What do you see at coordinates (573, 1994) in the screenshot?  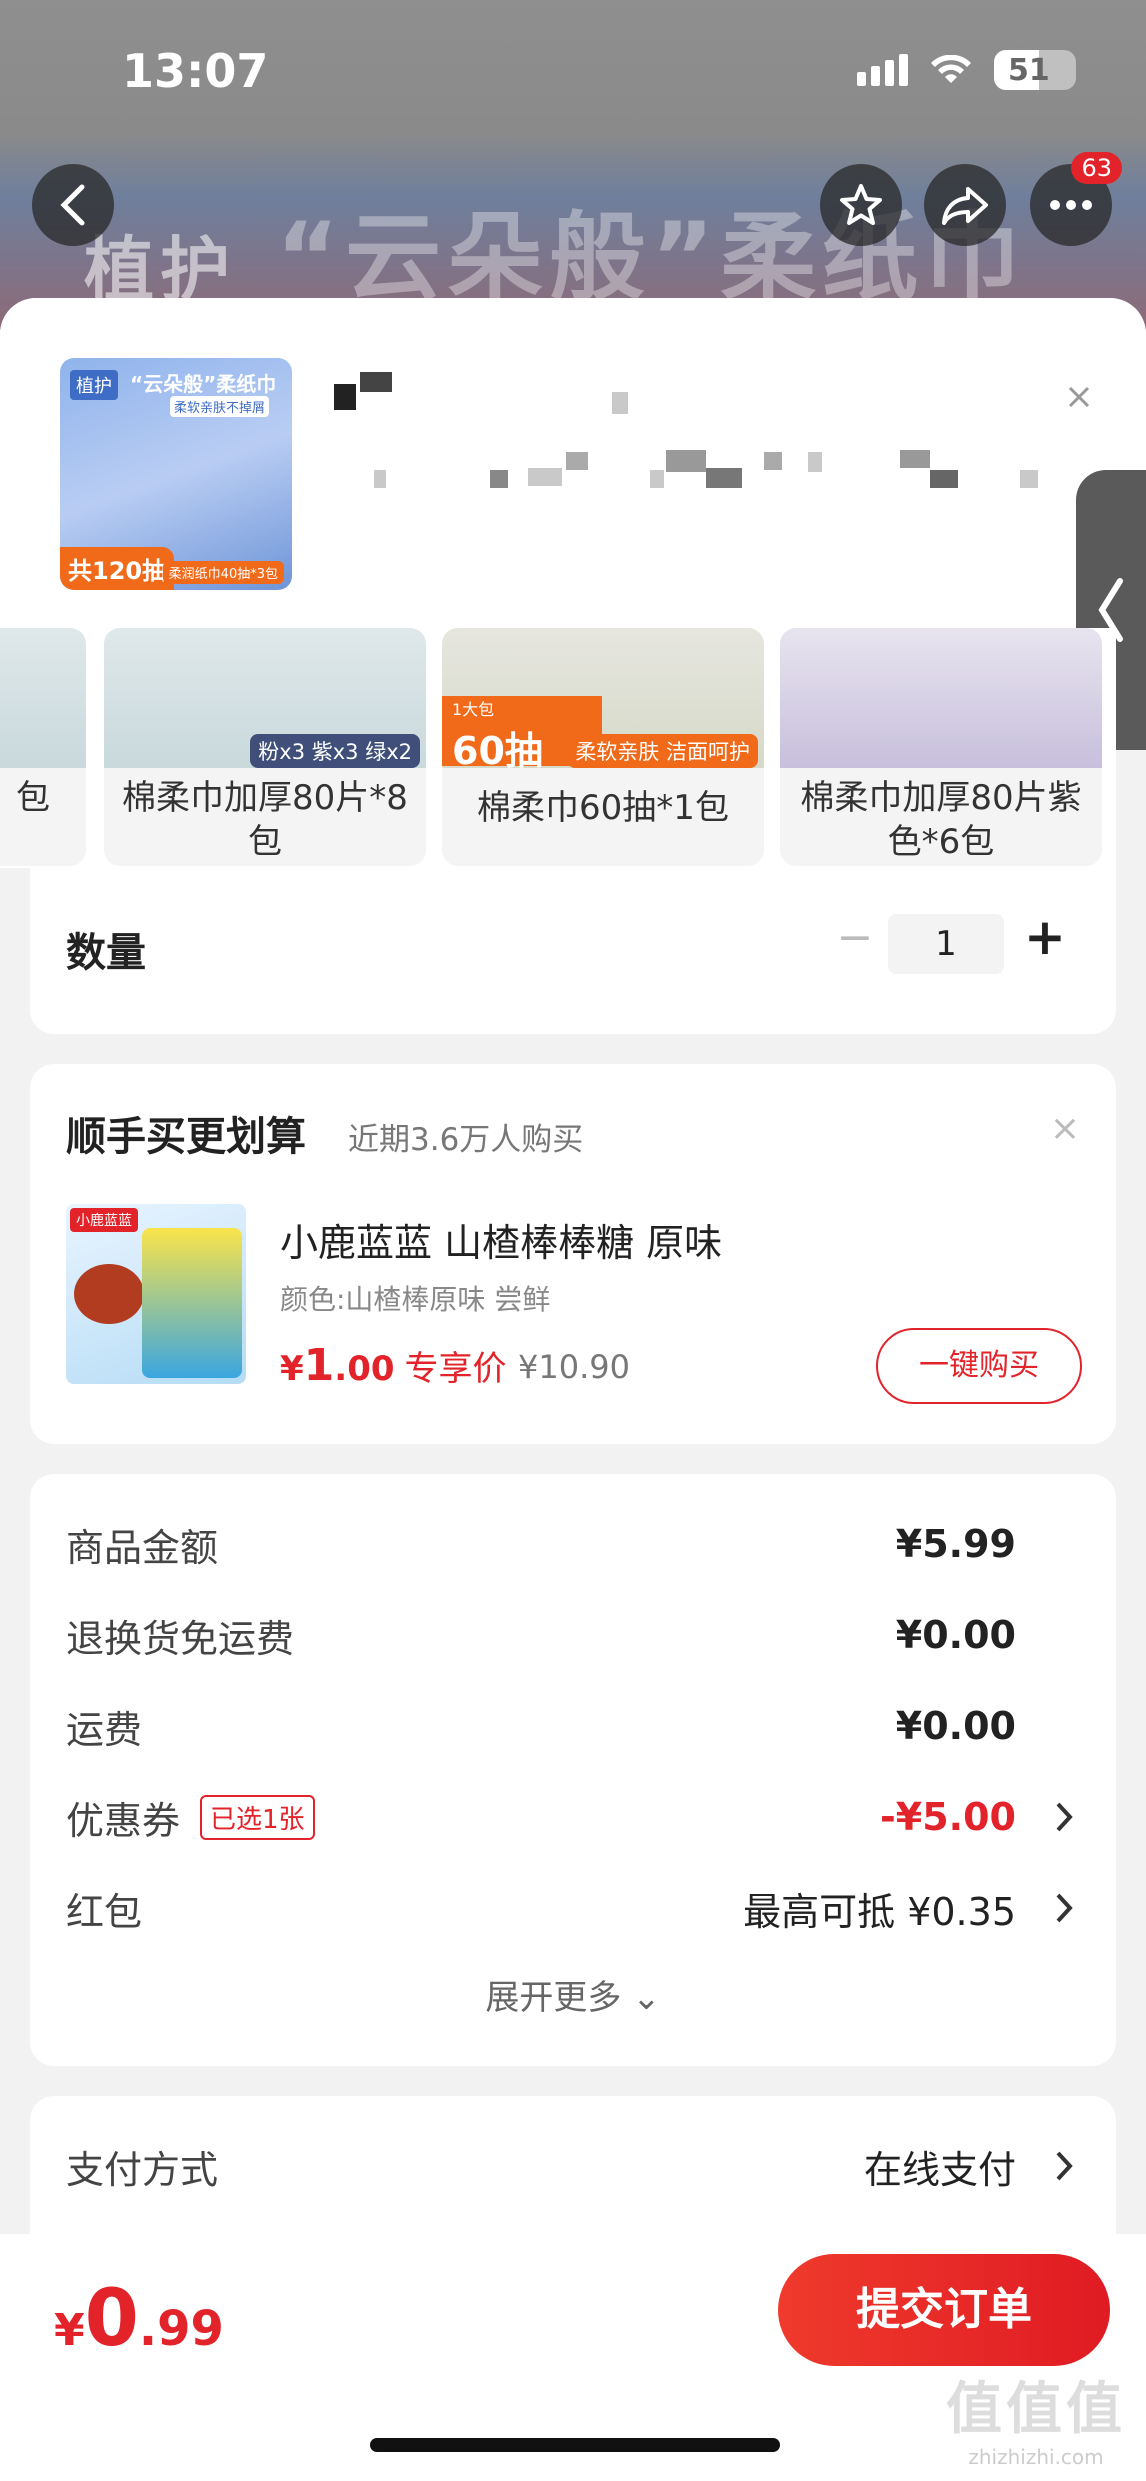 I see `expand-more-button: 展开更多 ⌄` at bounding box center [573, 1994].